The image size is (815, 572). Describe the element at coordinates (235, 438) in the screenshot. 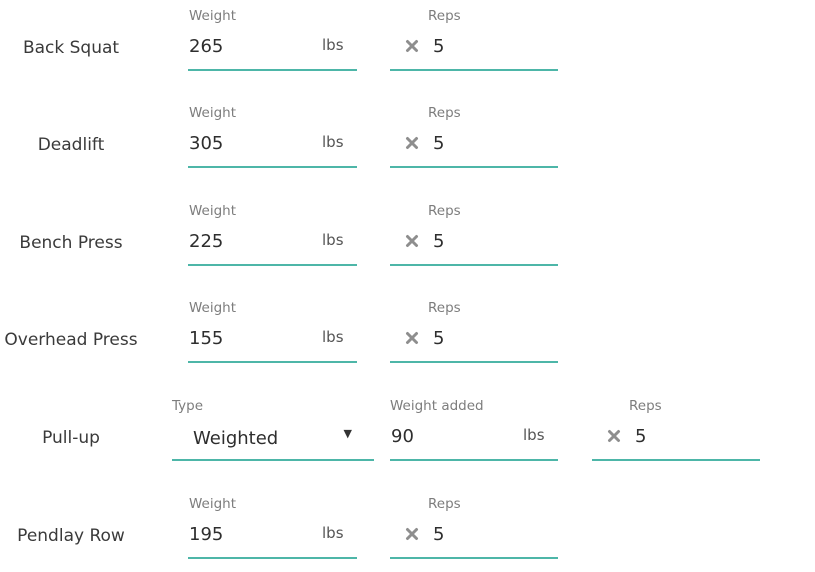

I see `type-value: Weighted` at that location.